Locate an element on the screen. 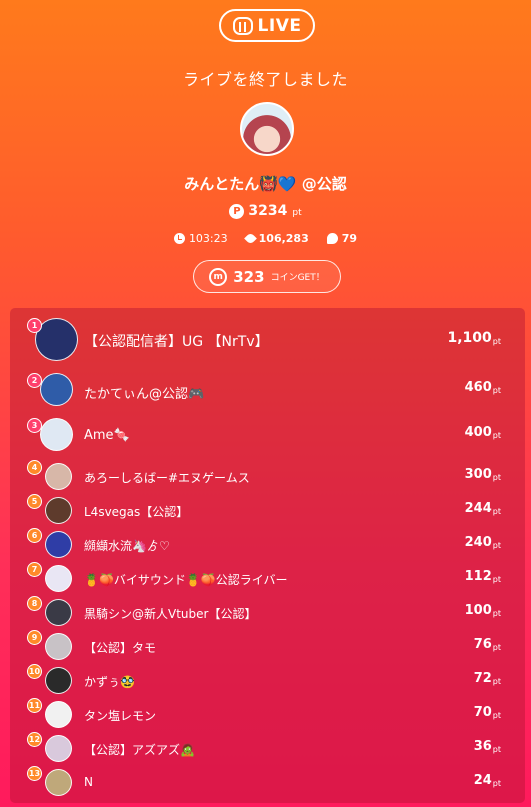  rank-badge: 12 is located at coordinates (34, 739).